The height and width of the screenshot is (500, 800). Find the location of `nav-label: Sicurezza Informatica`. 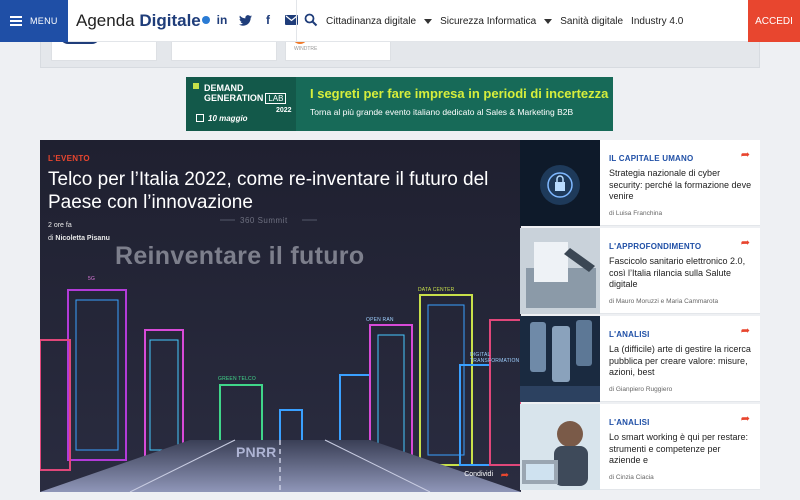

nav-label: Sicurezza Informatica is located at coordinates (488, 21).